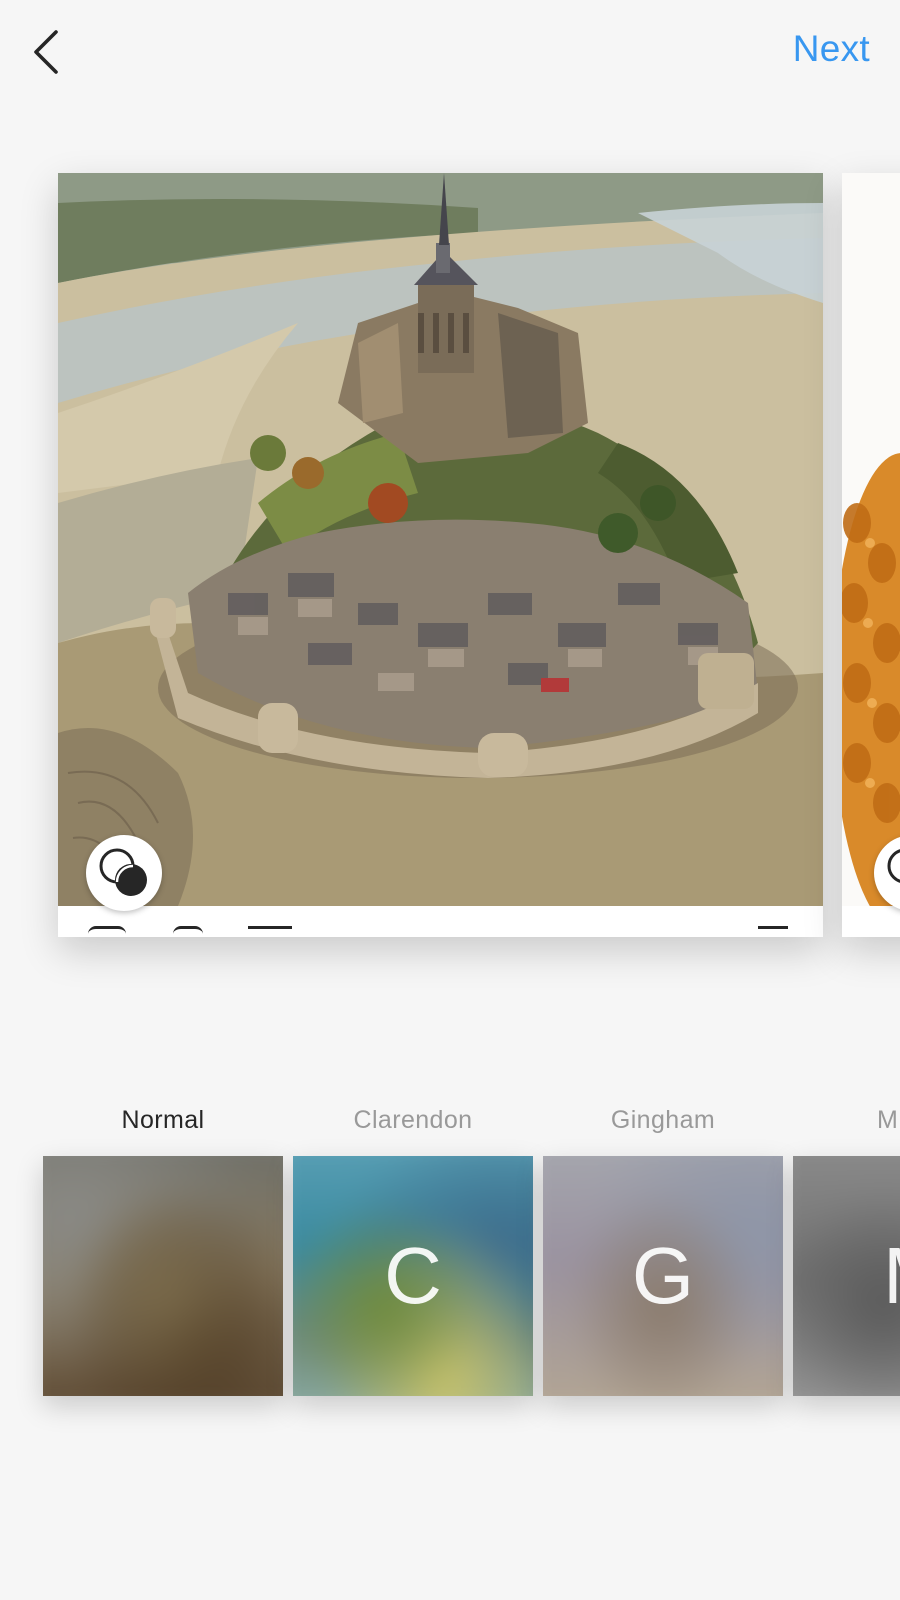  I want to click on filter-thumbnail, so click(163, 1276).